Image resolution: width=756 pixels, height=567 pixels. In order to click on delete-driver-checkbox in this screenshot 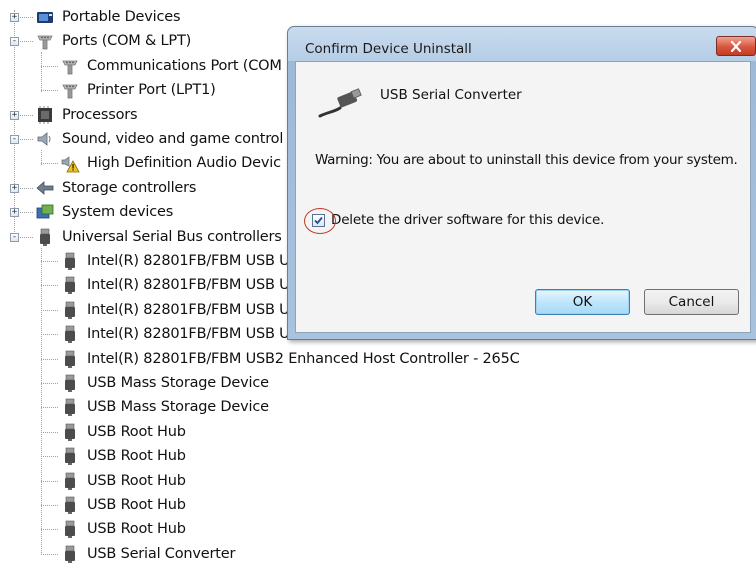, I will do `click(320, 220)`.